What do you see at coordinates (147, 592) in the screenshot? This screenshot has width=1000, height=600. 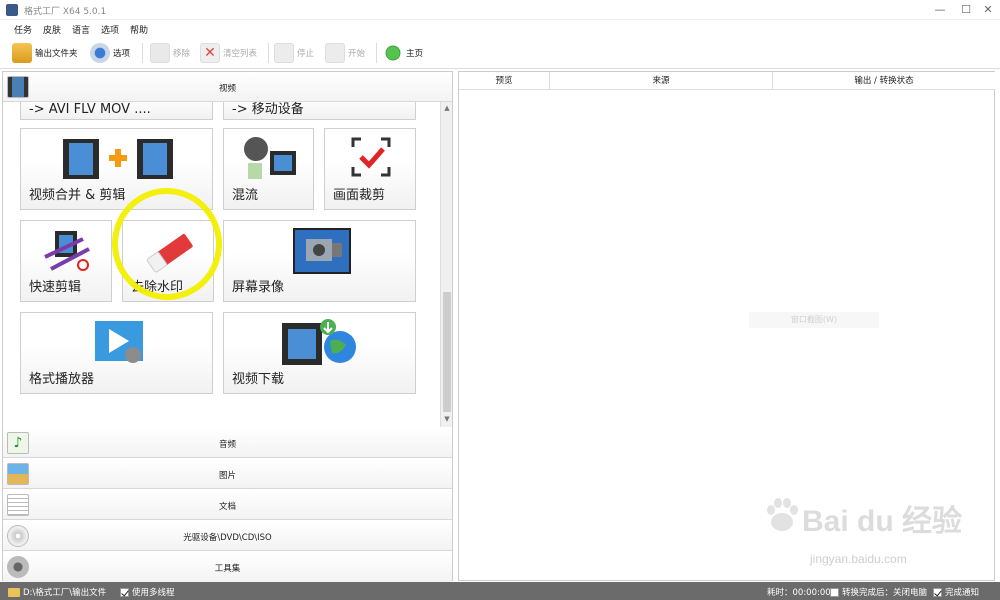 I see `multithread-toggle: 使用多线程` at bounding box center [147, 592].